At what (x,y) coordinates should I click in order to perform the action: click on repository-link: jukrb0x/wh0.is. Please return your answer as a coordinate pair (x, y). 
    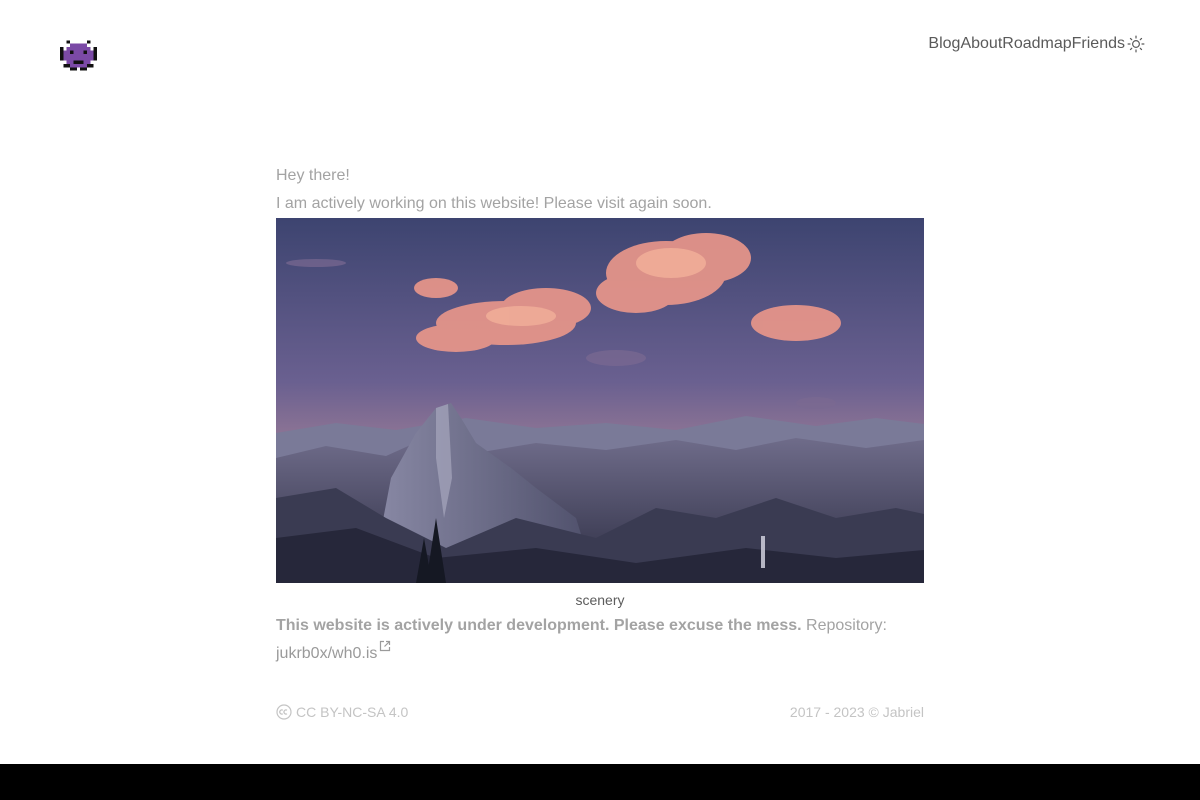
    Looking at the image, I should click on (333, 651).